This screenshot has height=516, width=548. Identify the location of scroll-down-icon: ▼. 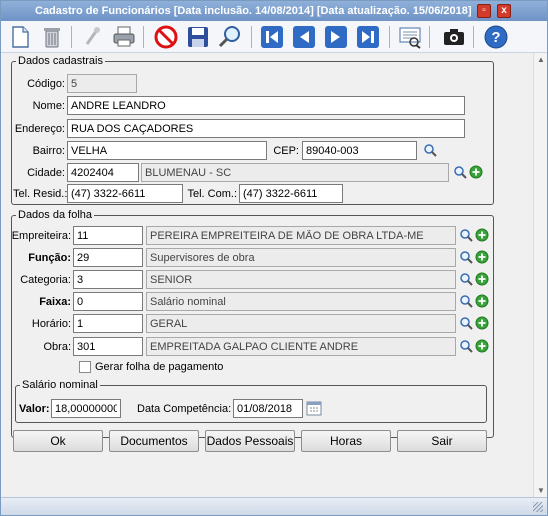
(541, 490).